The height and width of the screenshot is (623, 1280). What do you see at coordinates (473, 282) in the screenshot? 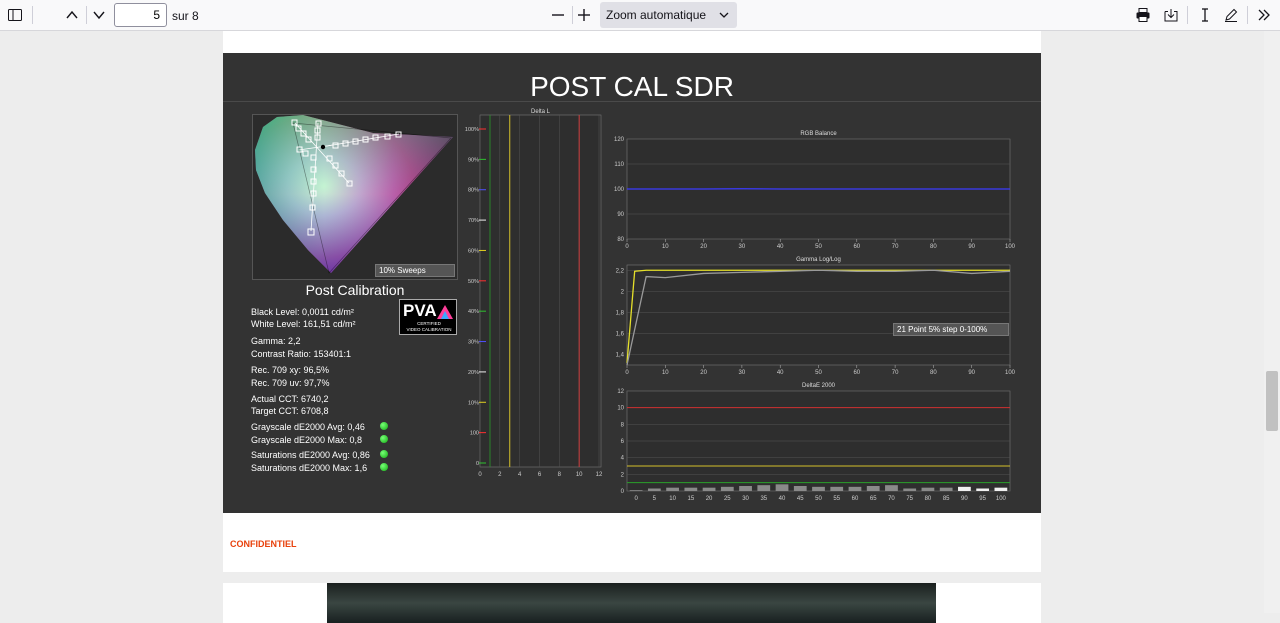
I see `y-tick-label: 50%` at bounding box center [473, 282].